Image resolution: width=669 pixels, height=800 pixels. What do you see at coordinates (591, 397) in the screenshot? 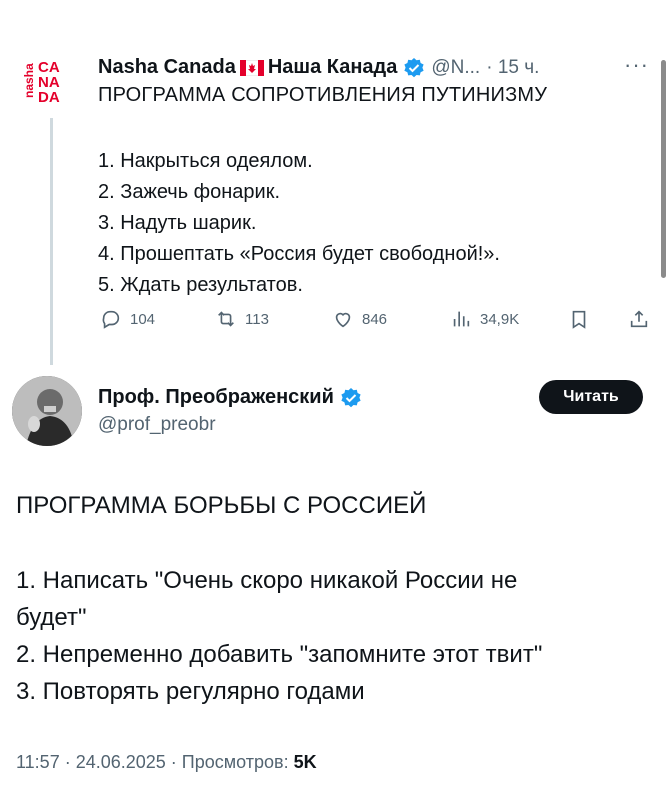
I see `follow-button: Читать` at bounding box center [591, 397].